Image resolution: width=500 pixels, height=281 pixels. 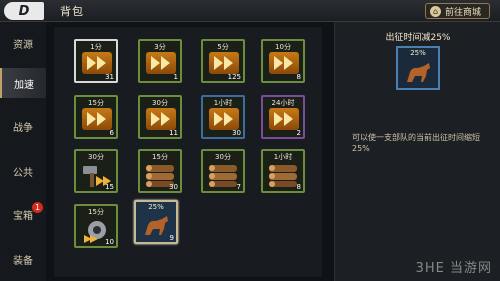 I want to click on item-label: 24小时, so click(x=283, y=103).